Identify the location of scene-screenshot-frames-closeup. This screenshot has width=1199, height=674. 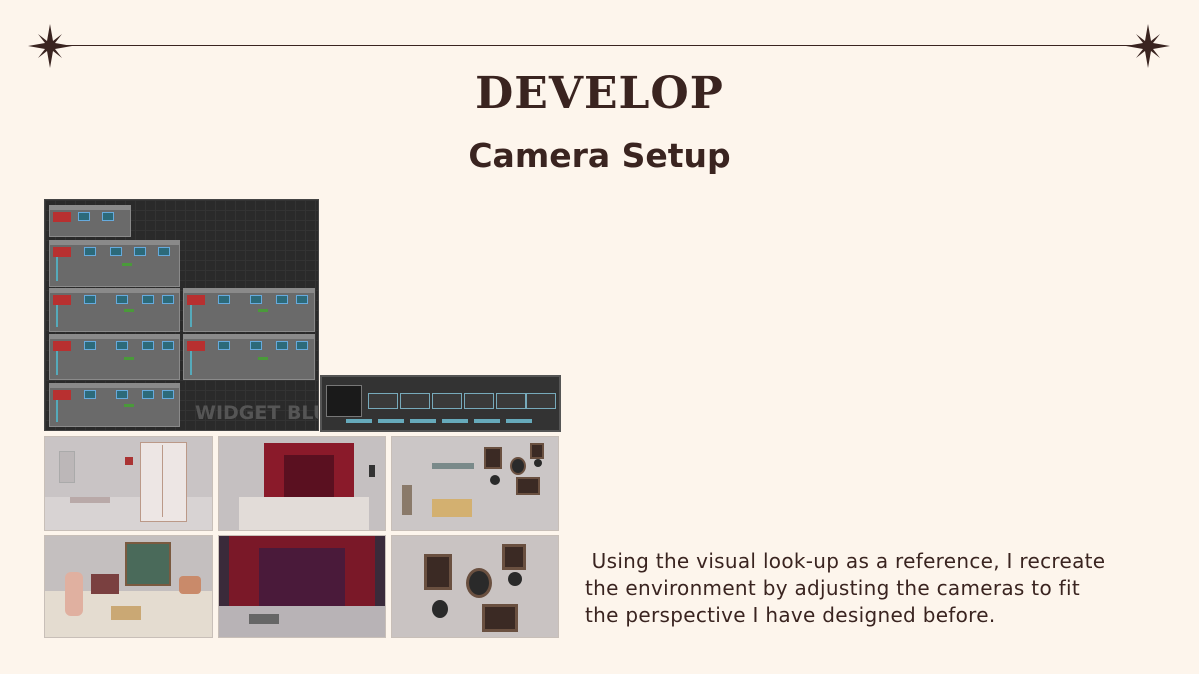
(475, 586).